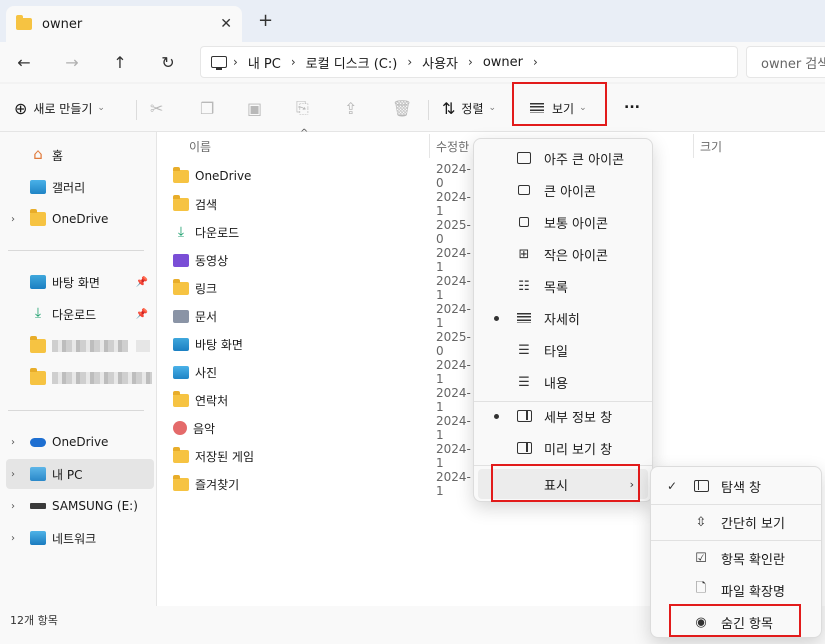 The height and width of the screenshot is (644, 825). What do you see at coordinates (219, 63) in the screenshot?
I see `computer-icon` at bounding box center [219, 63].